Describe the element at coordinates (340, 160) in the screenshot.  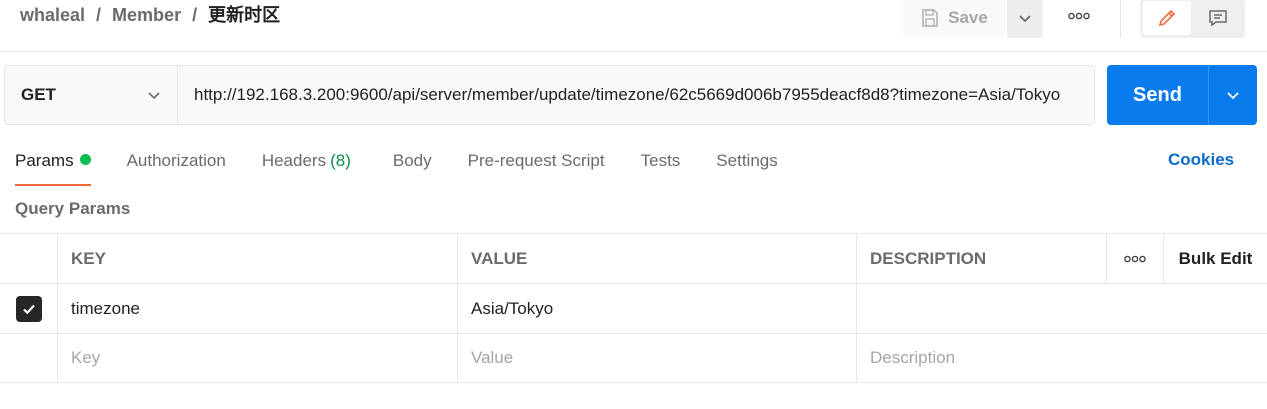
I see `headers-count: (8)` at that location.